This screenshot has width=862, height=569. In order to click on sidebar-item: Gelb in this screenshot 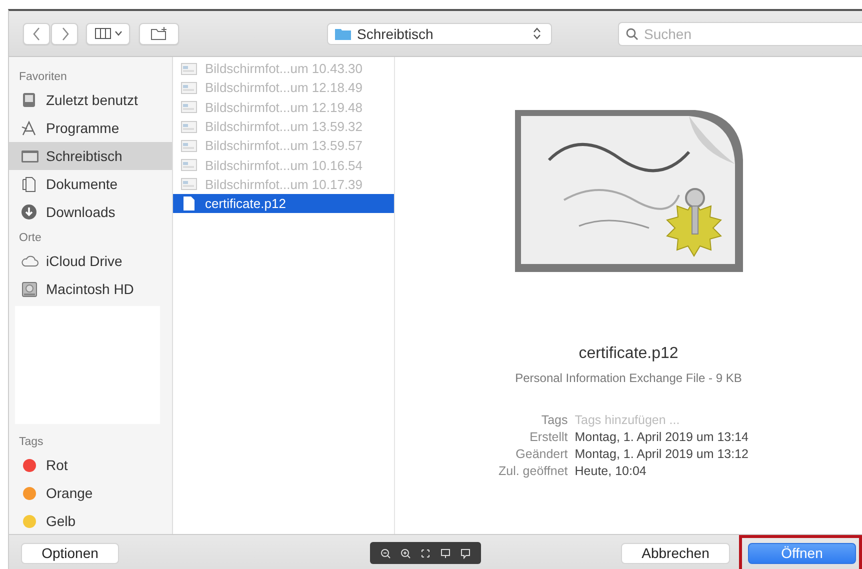, I will do `click(90, 520)`.